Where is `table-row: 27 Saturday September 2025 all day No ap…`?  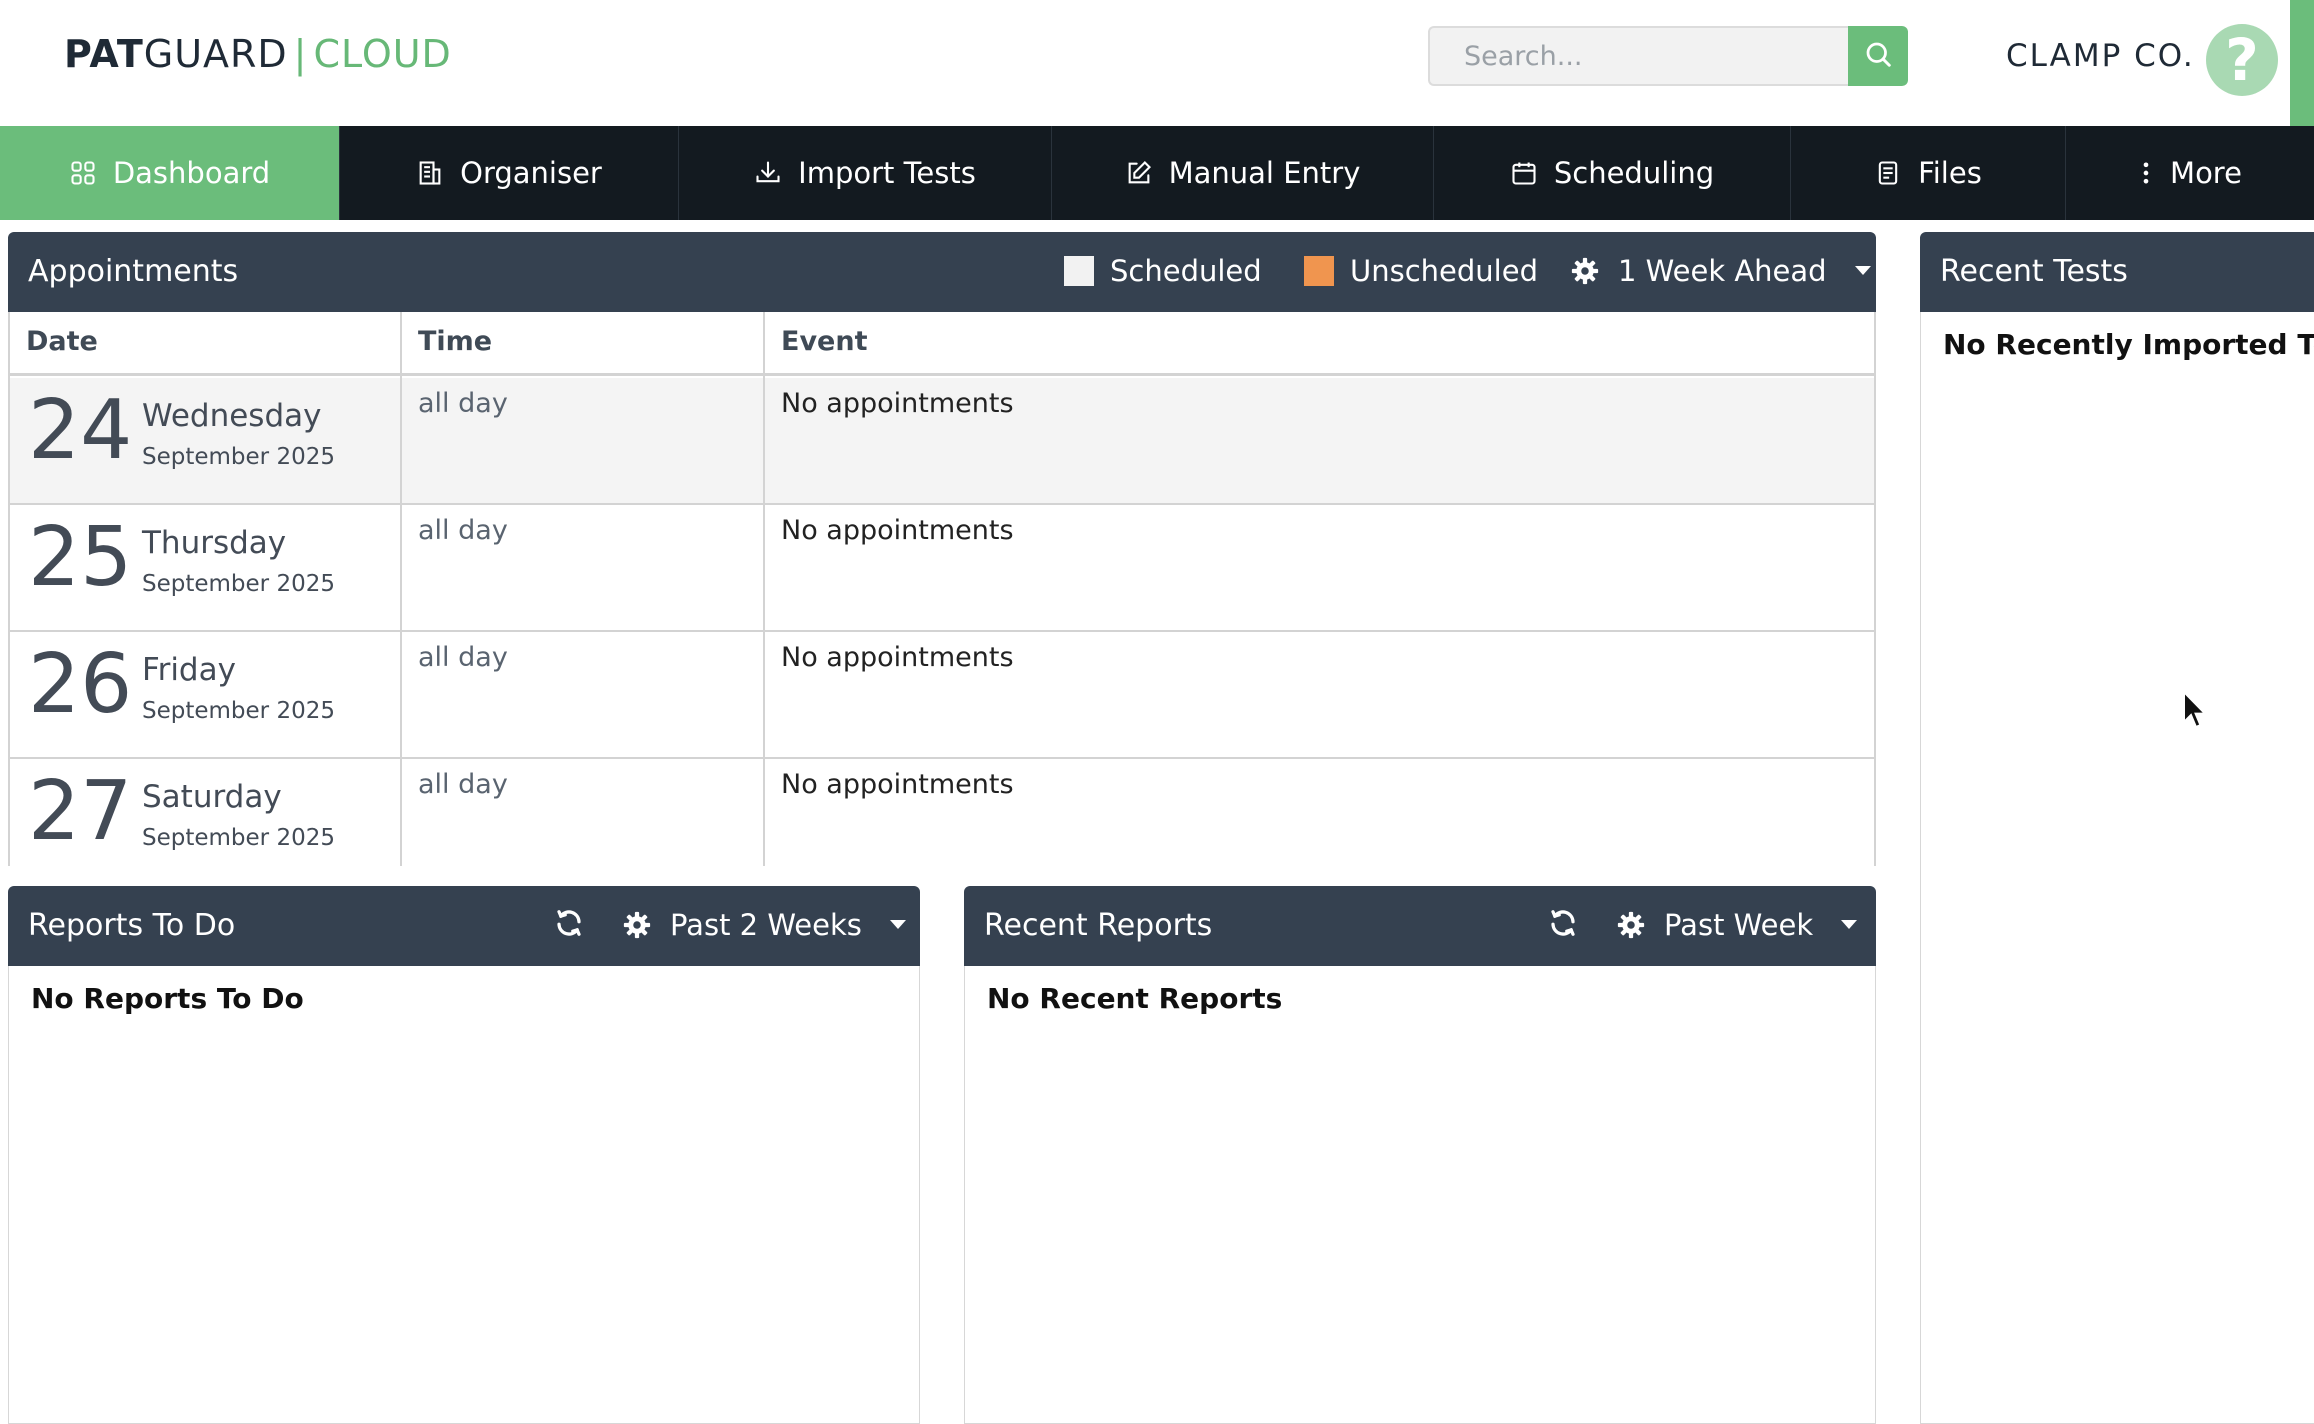
table-row: 27 Saturday September 2025 all day No ap… is located at coordinates (942, 812).